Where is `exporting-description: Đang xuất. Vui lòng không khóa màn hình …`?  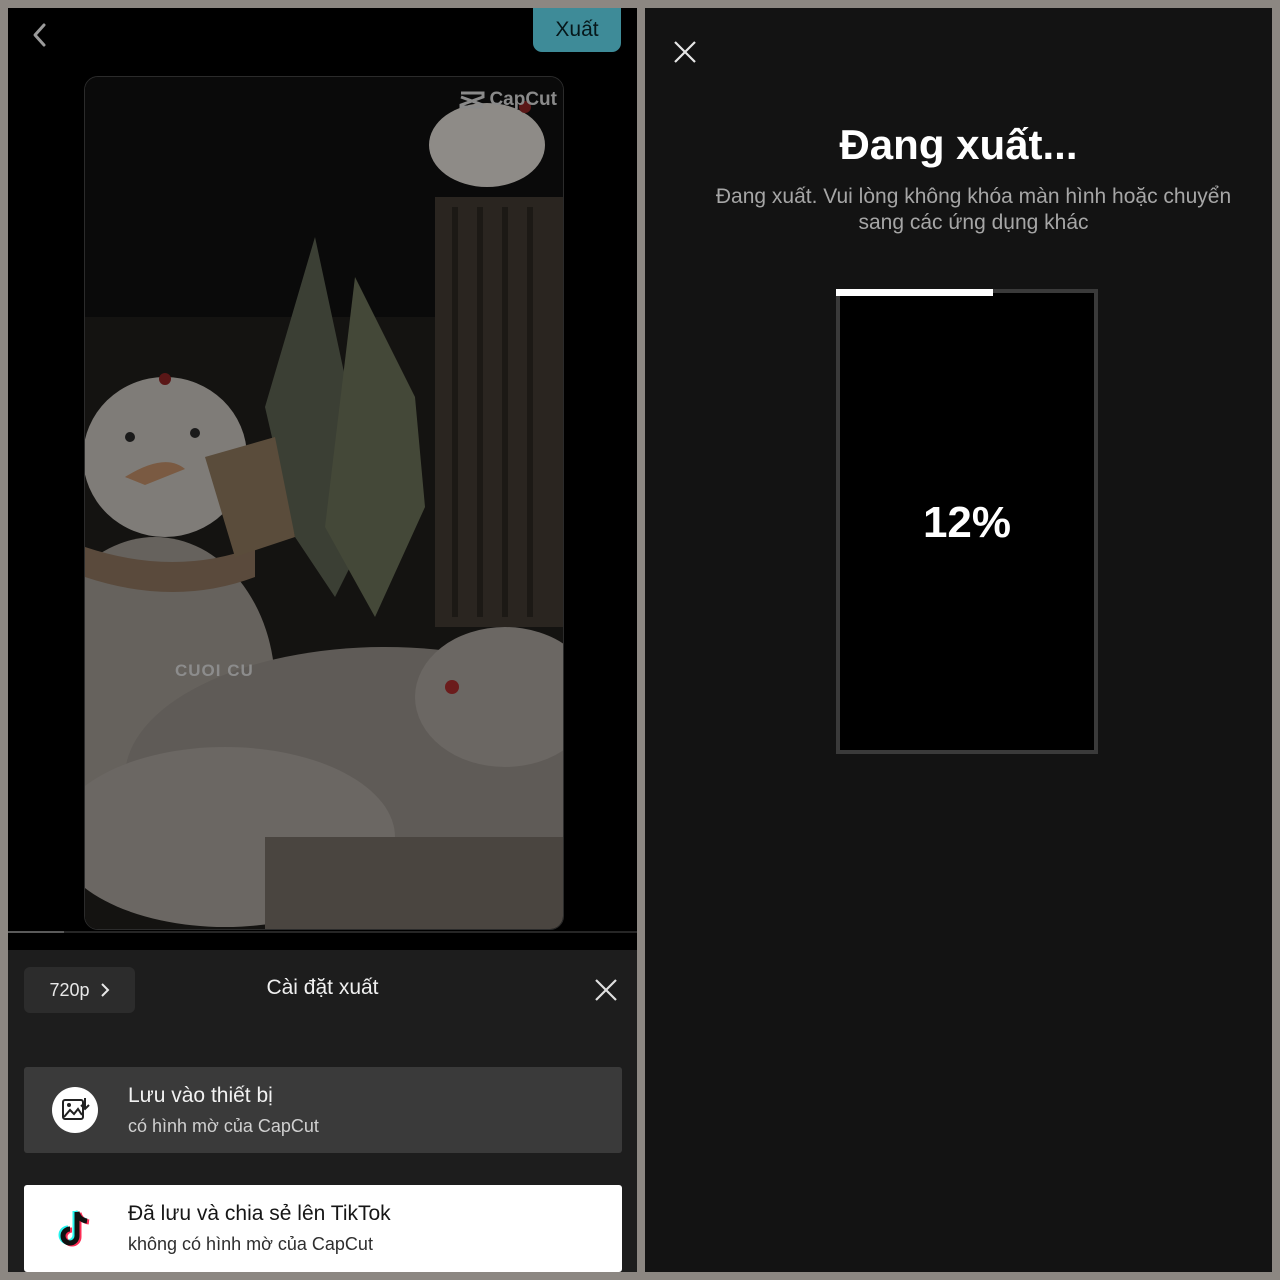
exporting-description: Đang xuất. Vui lòng không khóa màn hình … is located at coordinates (973, 210).